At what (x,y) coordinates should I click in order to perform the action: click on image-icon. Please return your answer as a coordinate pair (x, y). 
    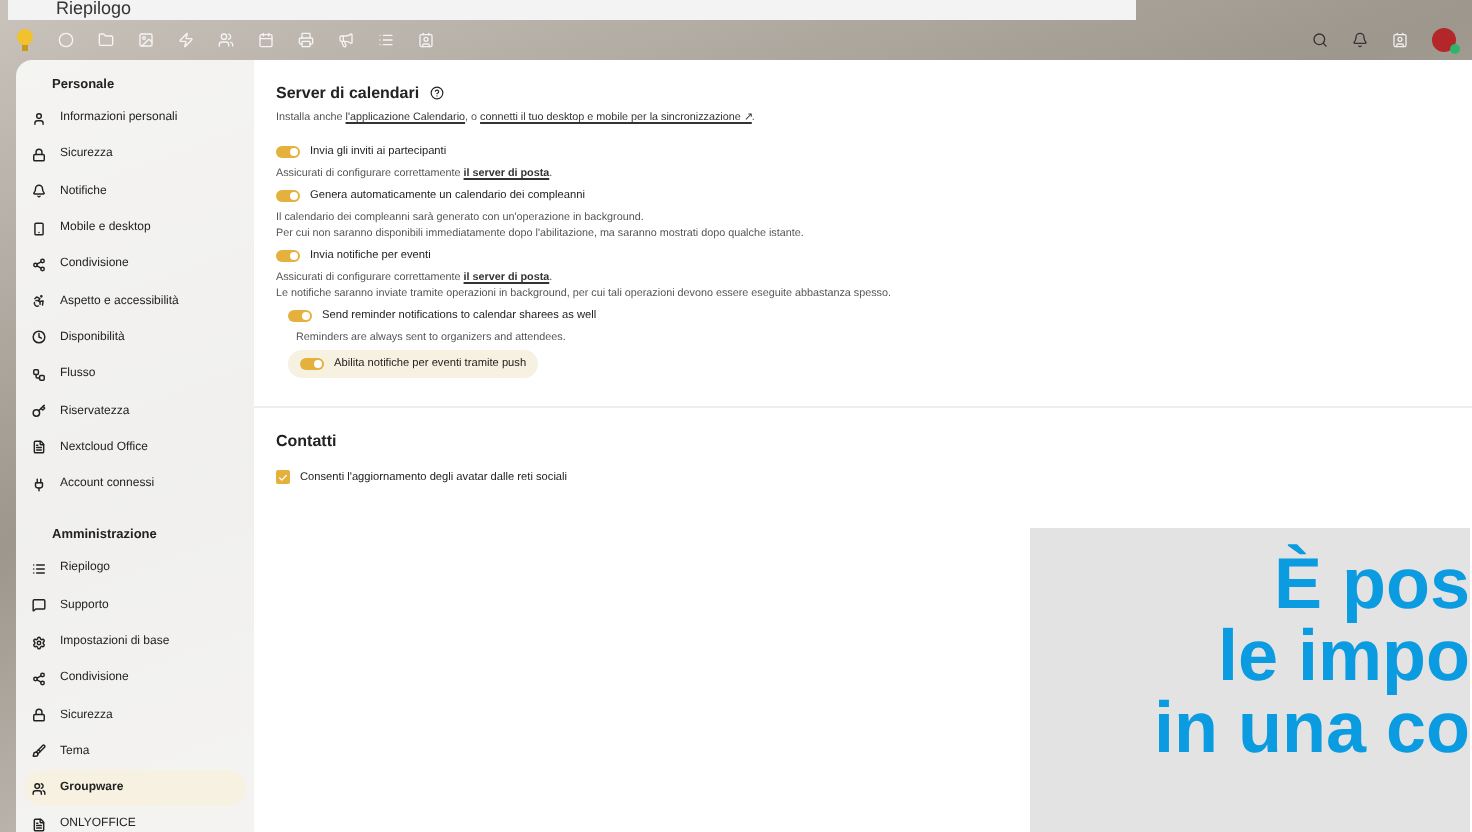
    Looking at the image, I should click on (146, 40).